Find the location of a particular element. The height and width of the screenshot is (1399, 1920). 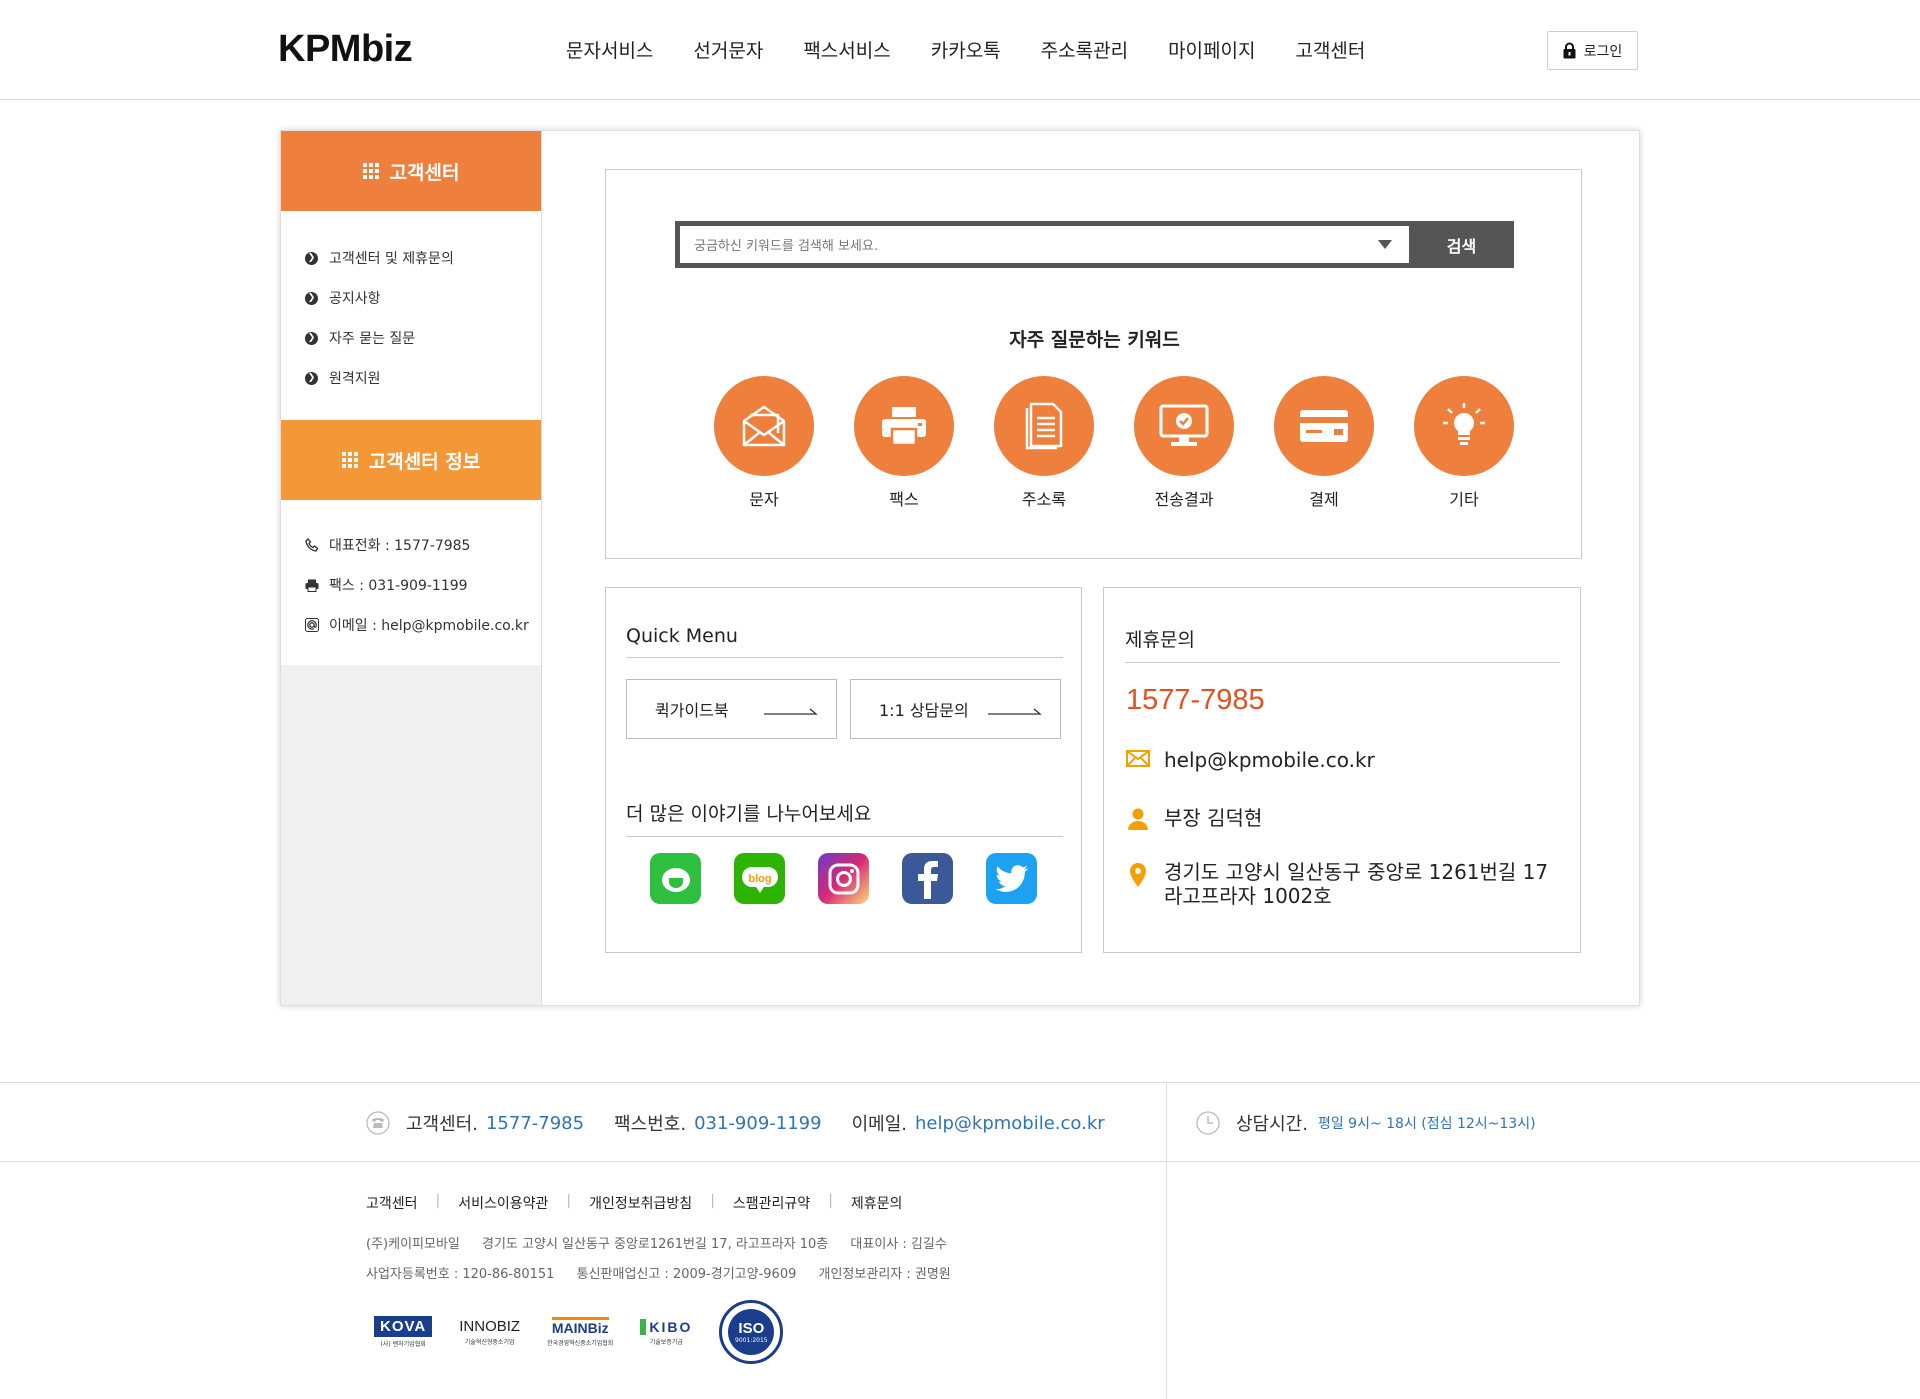

keyword-etc: 기타 is located at coordinates (1464, 443).